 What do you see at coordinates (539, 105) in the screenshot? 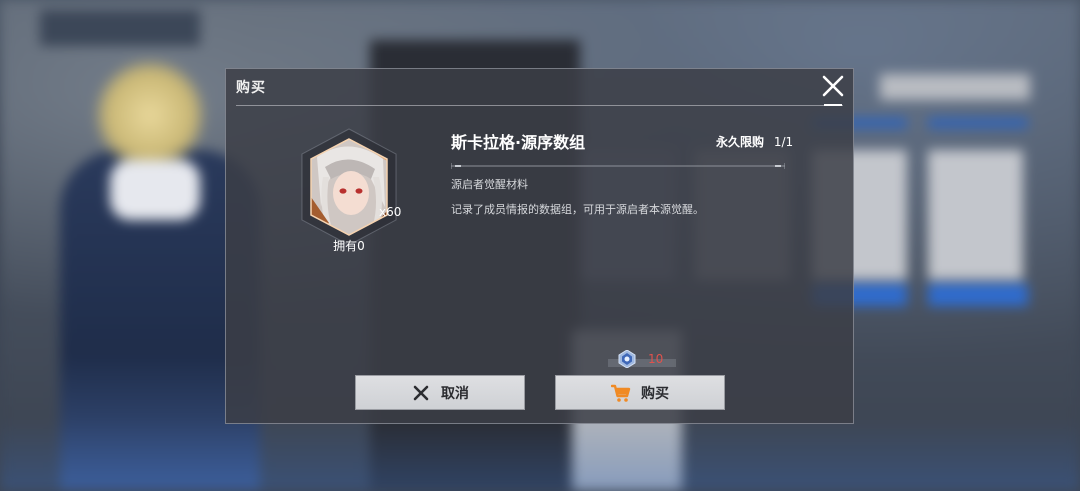
I see `title-divider` at bounding box center [539, 105].